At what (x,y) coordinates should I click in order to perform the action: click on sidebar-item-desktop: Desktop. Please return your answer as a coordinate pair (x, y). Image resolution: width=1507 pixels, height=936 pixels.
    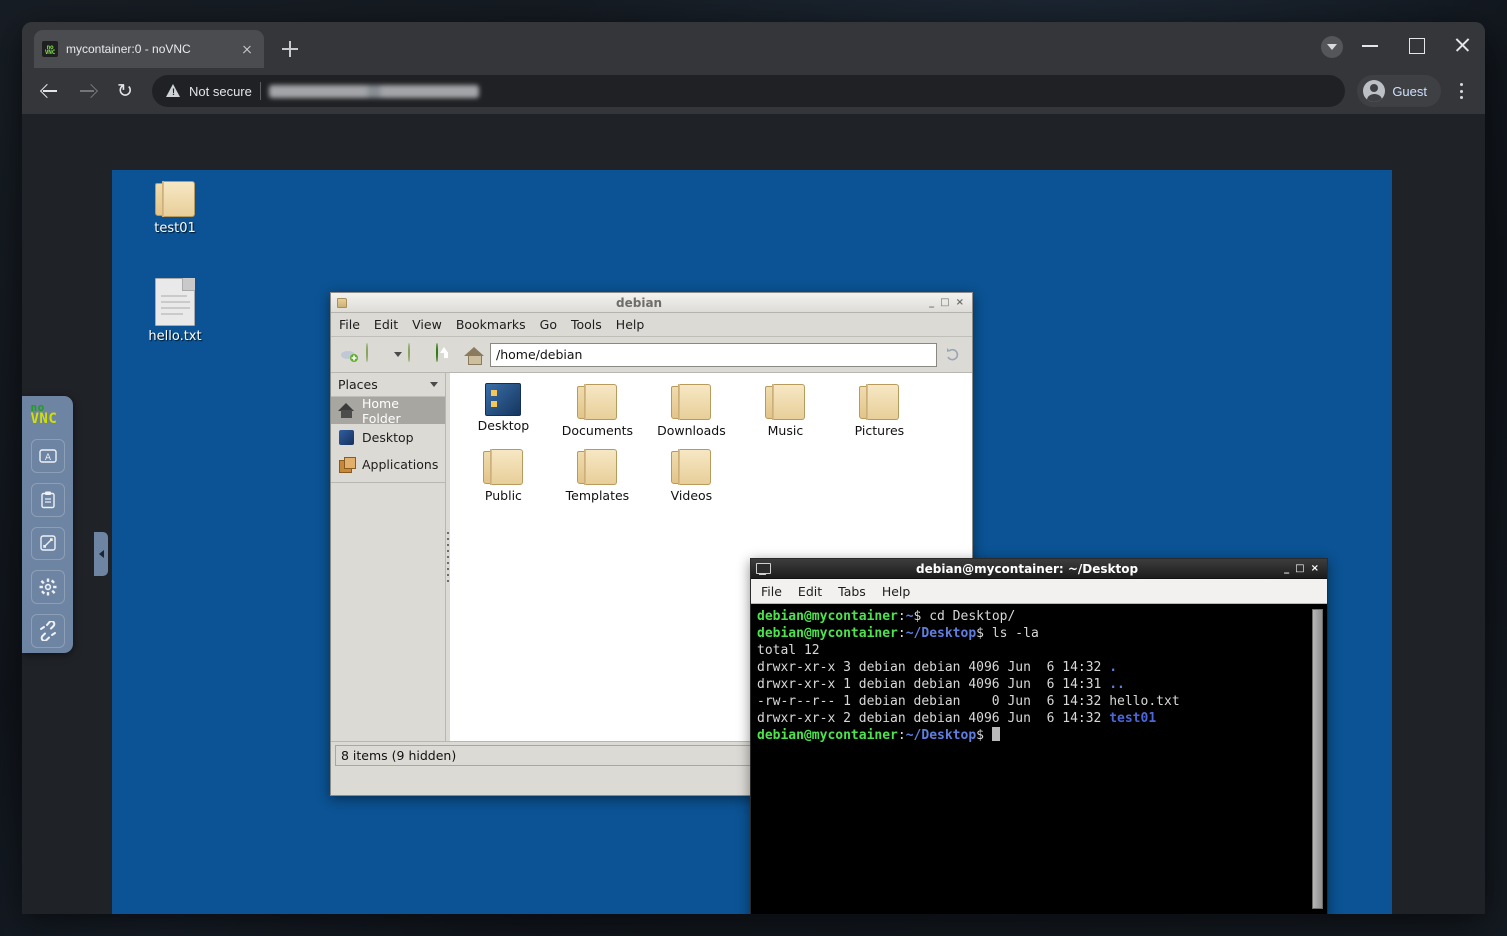
    Looking at the image, I should click on (388, 437).